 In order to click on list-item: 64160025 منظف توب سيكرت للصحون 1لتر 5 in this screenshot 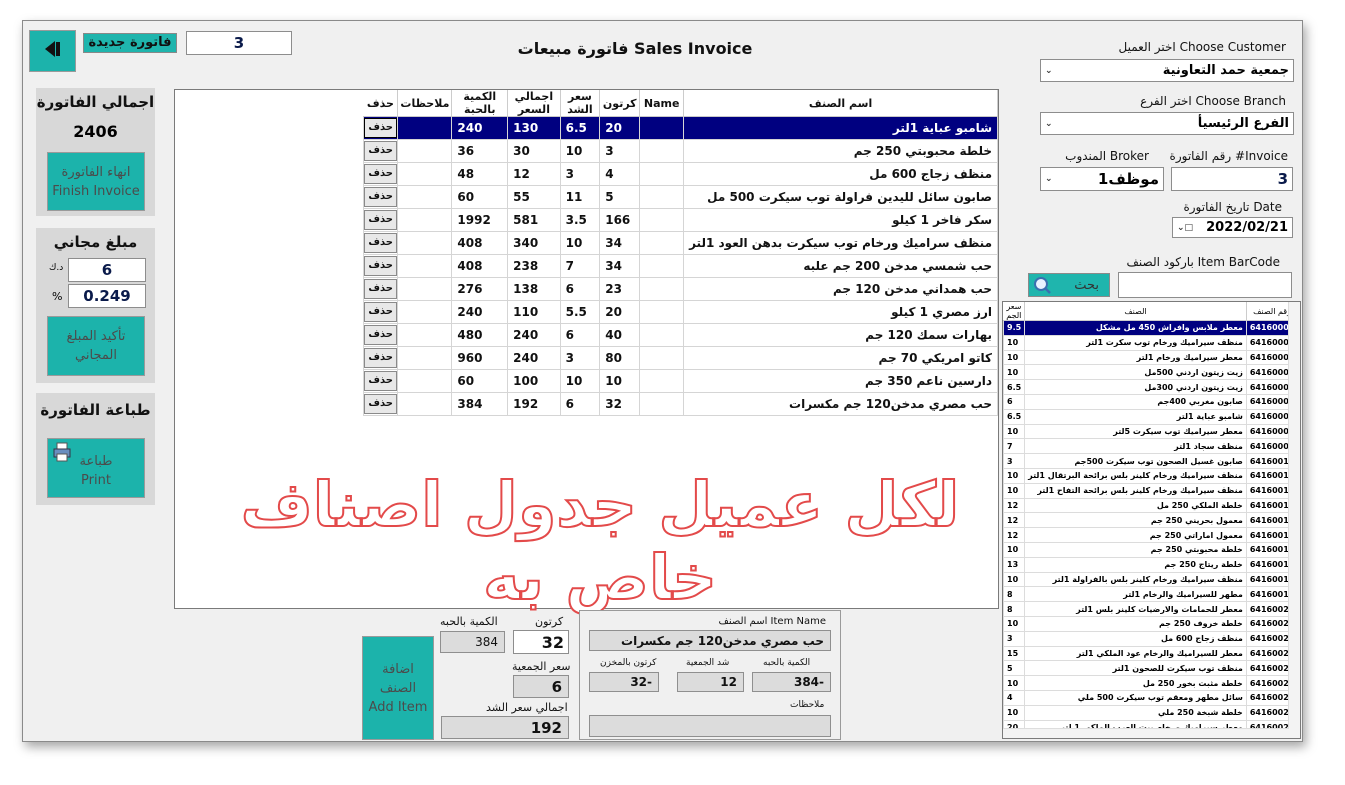, I will do `click(1151, 668)`.